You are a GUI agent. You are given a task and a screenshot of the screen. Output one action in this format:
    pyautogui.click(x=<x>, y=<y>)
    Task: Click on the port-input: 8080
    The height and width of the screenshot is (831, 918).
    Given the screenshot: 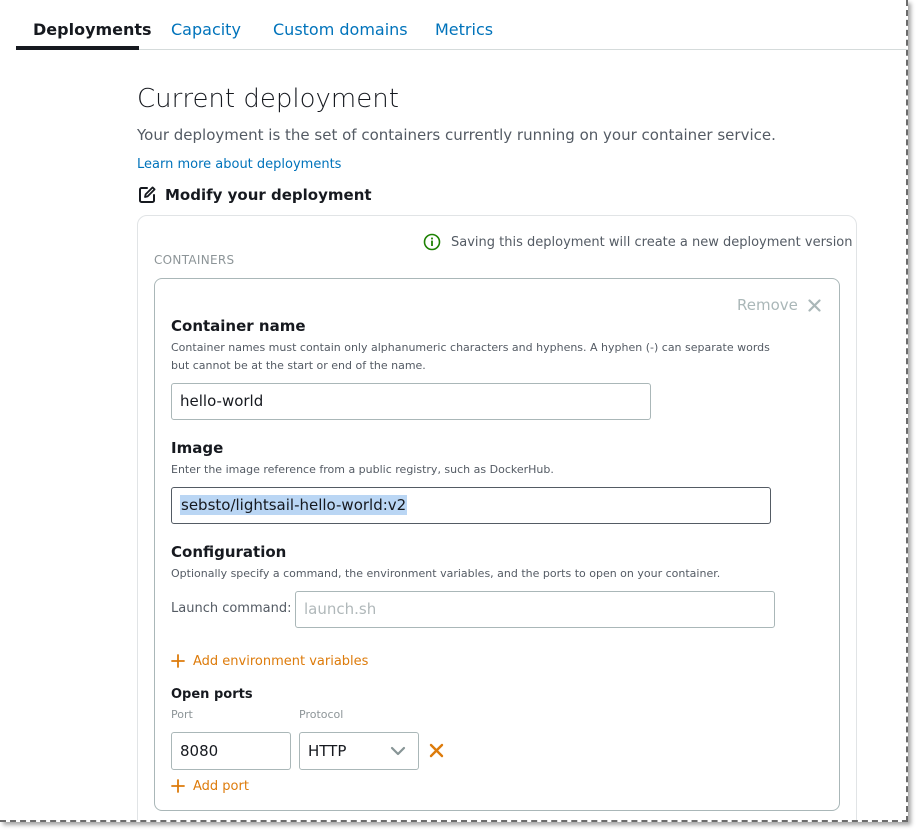 What is the action you would take?
    pyautogui.click(x=231, y=751)
    